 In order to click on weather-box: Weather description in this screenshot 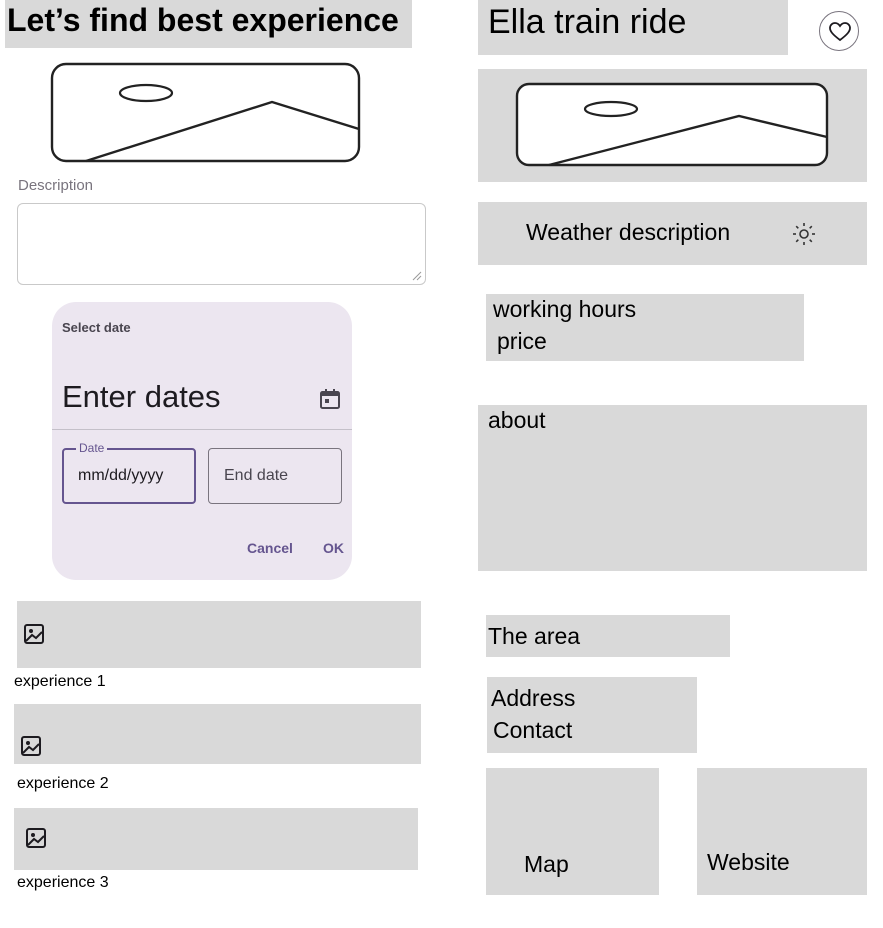, I will do `click(672, 233)`.